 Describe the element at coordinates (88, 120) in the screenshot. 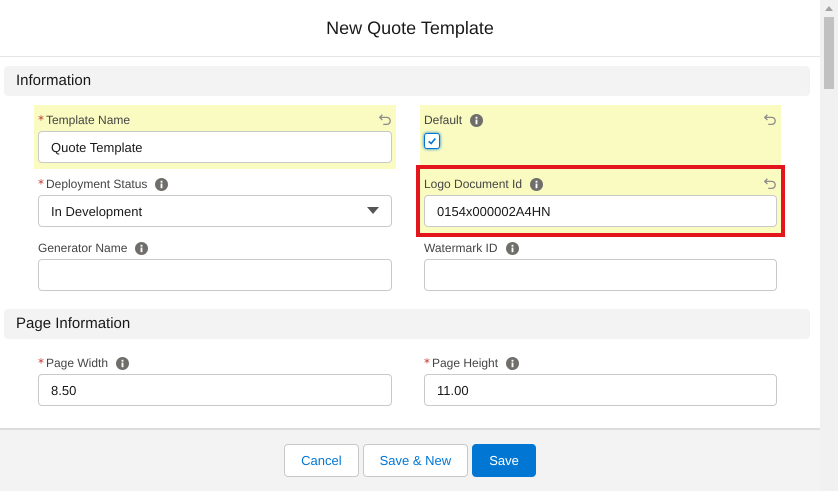

I see `field-label: Template Name` at that location.